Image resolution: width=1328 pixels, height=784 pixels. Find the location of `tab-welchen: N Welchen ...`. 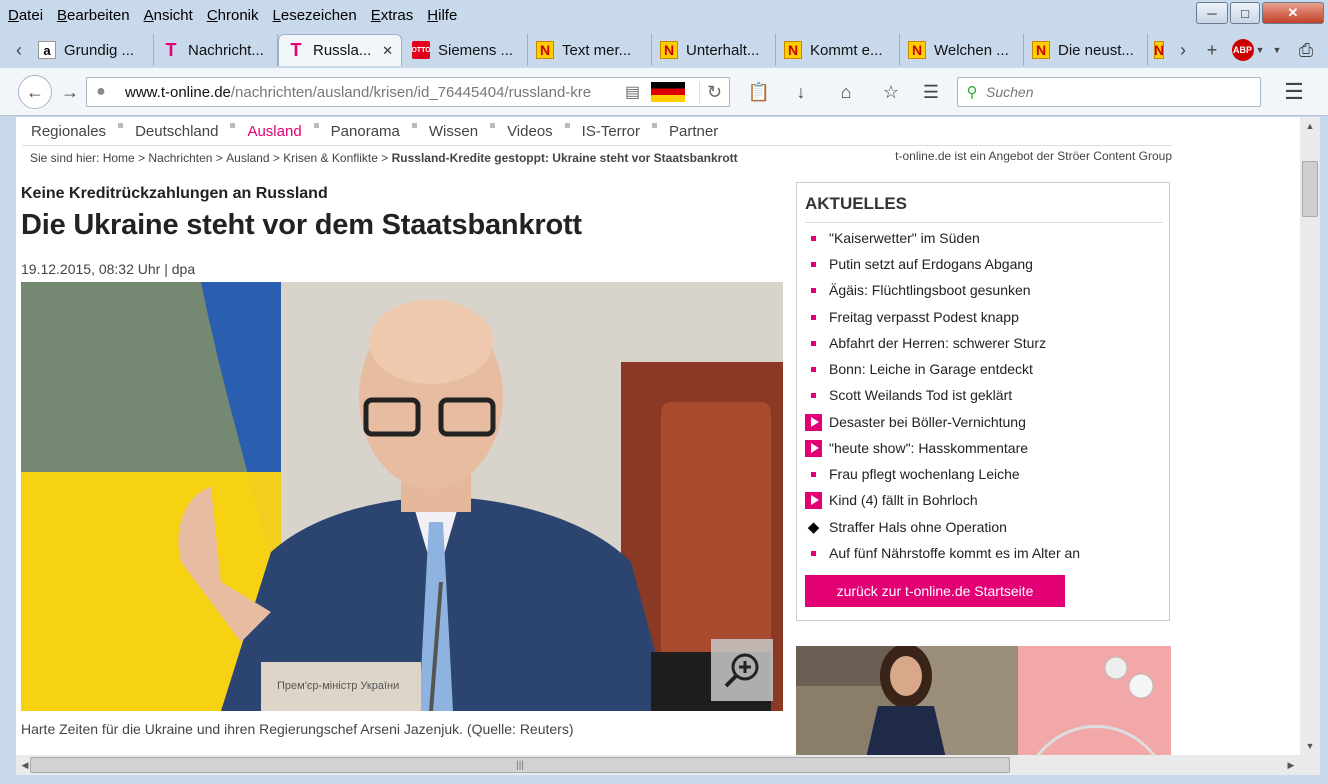

tab-welchen: N Welchen ... is located at coordinates (962, 50).